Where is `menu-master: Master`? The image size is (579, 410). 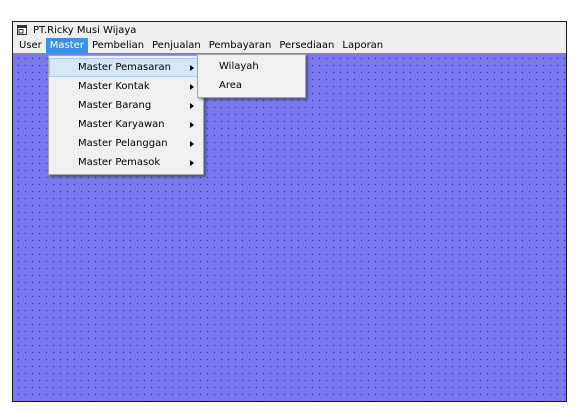
menu-master: Master is located at coordinates (66, 45).